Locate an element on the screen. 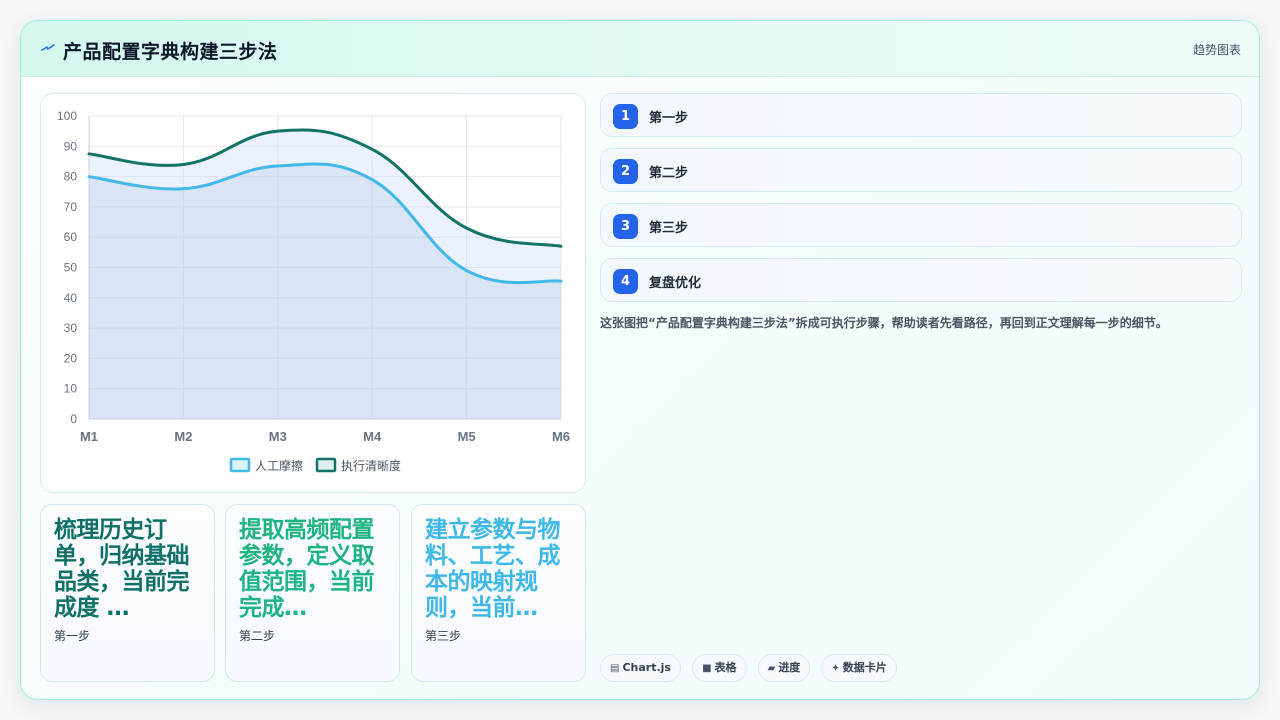  step-number: 2 is located at coordinates (625, 171).